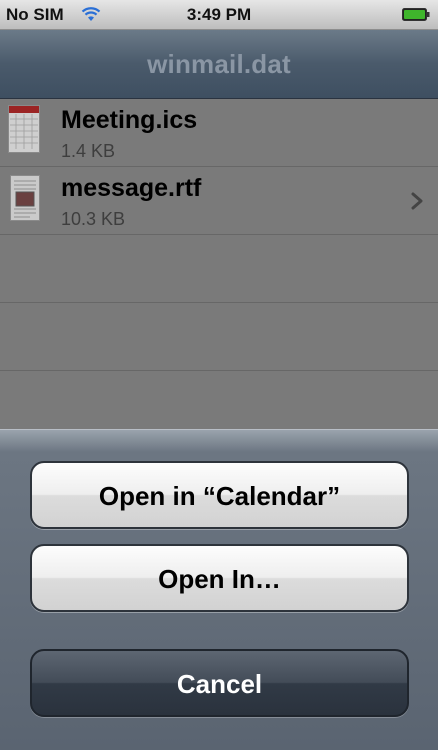  Describe the element at coordinates (131, 188) in the screenshot. I see `file-name: message.rtf` at that location.